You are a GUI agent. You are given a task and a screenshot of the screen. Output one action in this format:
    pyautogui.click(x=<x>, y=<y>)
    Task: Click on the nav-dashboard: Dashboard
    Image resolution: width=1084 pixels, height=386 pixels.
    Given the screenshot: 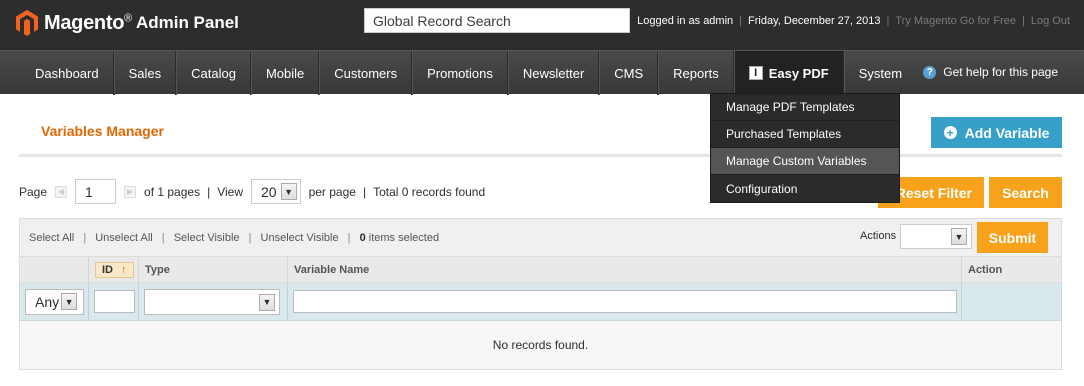 What is the action you would take?
    pyautogui.click(x=67, y=73)
    